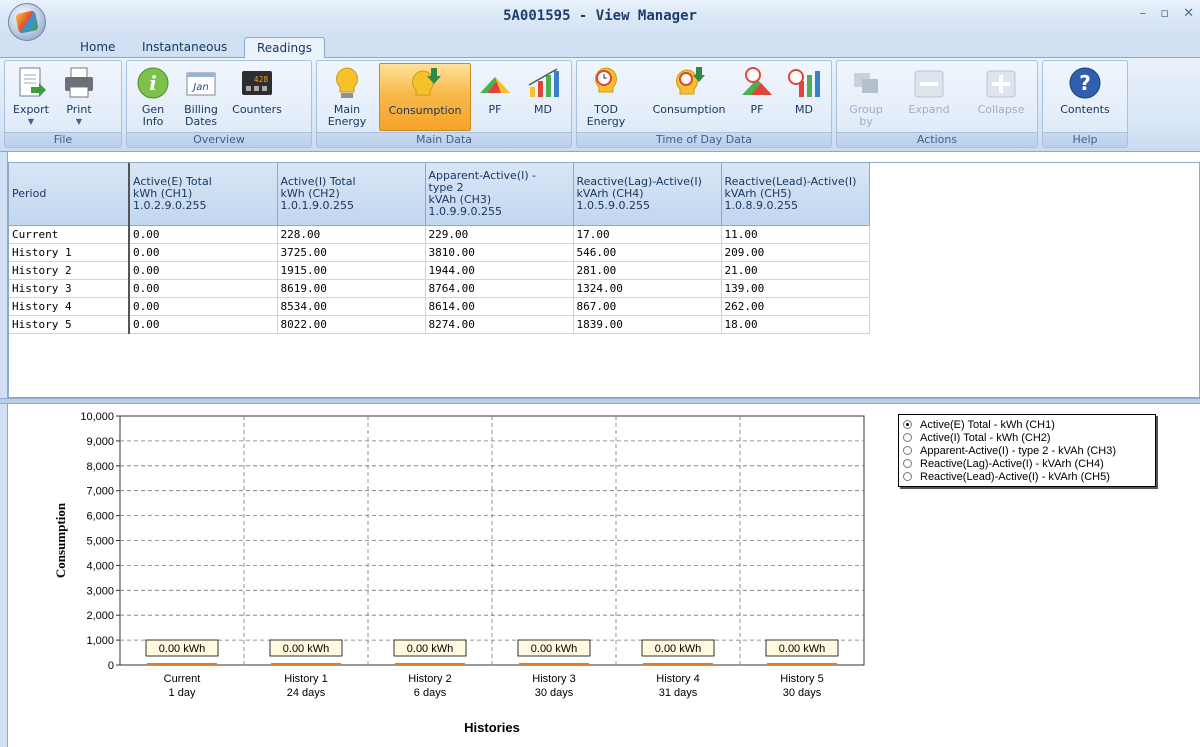 This screenshot has height=747, width=1200. I want to click on tod-energy-button: TOD Energy, so click(606, 97).